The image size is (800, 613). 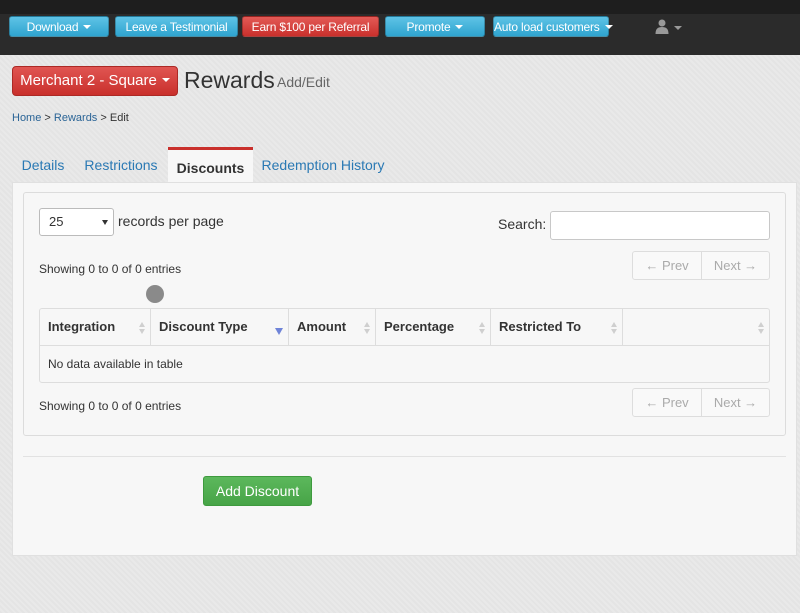 I want to click on earn-referral-button: Earn $100 per Referral, so click(x=310, y=26).